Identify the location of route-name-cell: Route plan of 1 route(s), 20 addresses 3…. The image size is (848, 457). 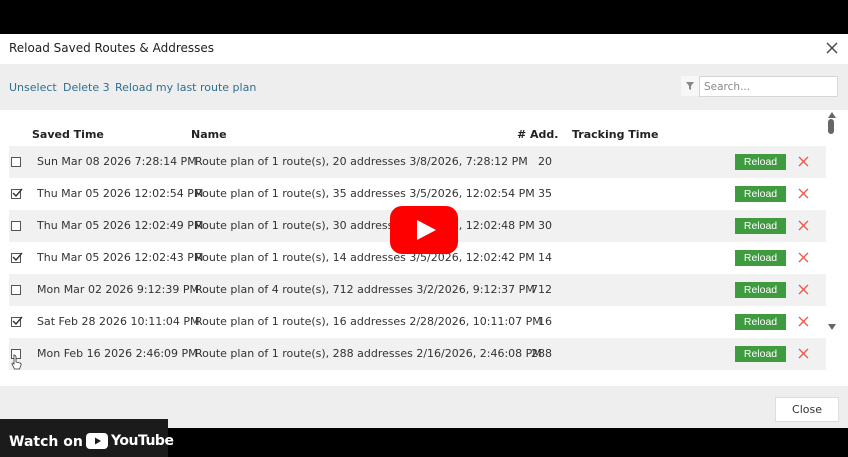
(361, 161).